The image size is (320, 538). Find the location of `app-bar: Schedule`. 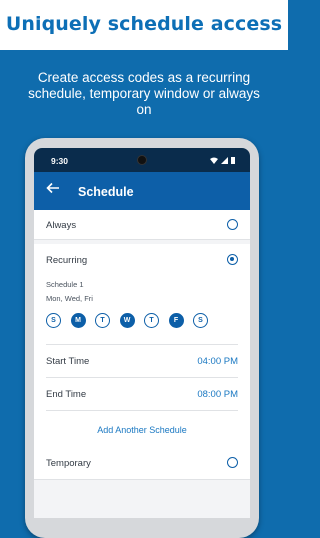

app-bar: Schedule is located at coordinates (142, 191).